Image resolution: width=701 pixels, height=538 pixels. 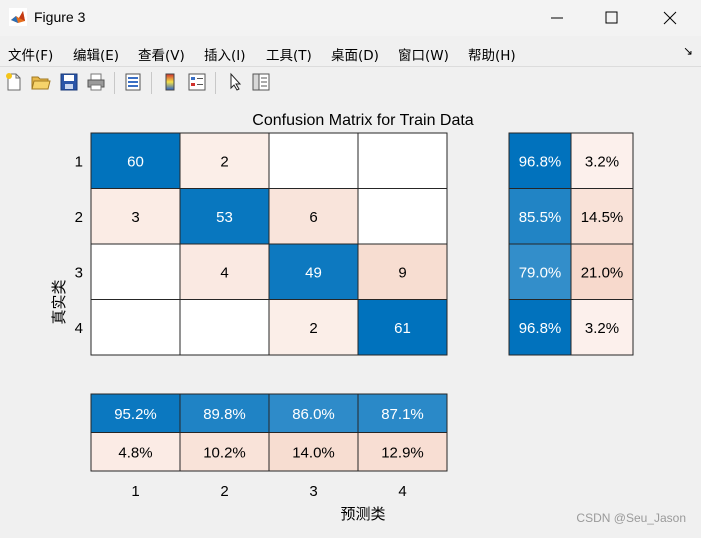 I want to click on pointer-icon, so click(x=236, y=82).